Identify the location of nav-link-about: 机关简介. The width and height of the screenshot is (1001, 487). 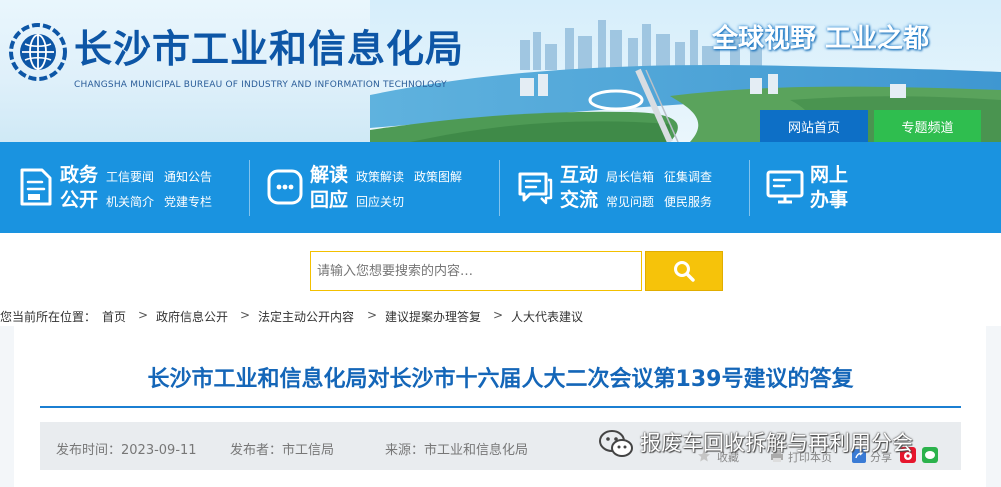
(130, 201).